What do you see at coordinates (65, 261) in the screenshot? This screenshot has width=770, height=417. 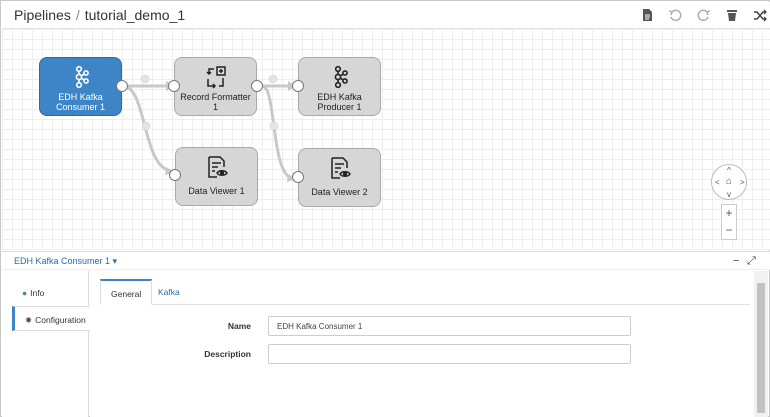 I see `stage-selector: EDH Kafka Consumer 1 ▾` at bounding box center [65, 261].